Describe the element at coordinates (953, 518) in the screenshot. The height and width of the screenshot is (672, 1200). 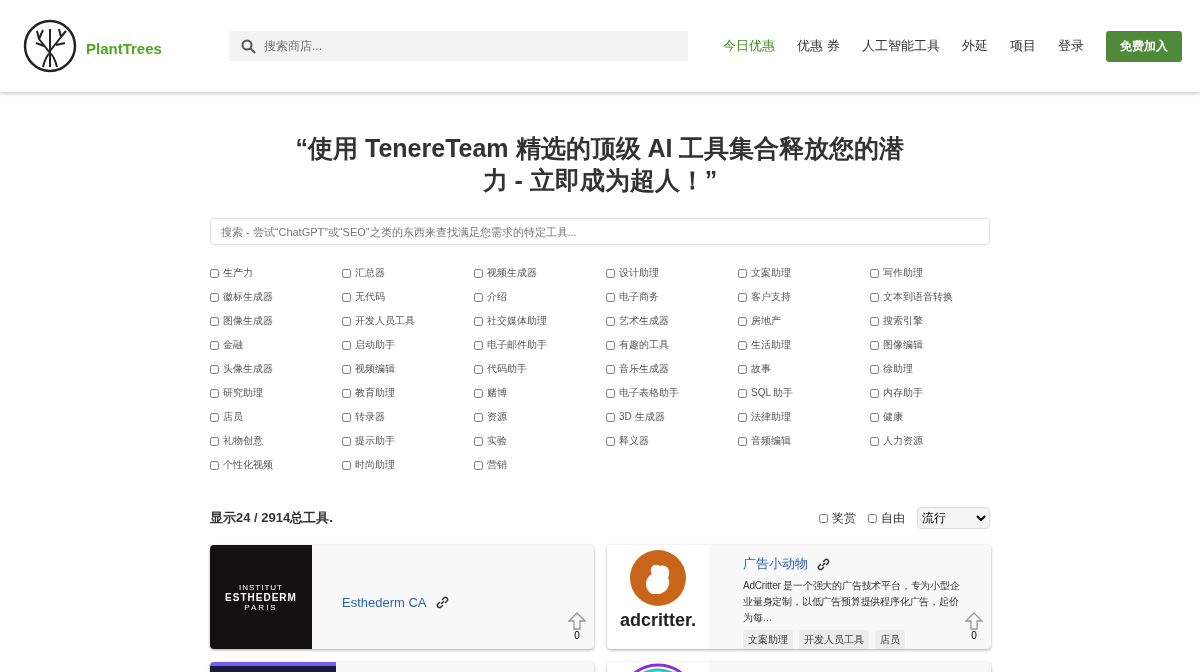
I see `sort-dropdown: 流行` at that location.